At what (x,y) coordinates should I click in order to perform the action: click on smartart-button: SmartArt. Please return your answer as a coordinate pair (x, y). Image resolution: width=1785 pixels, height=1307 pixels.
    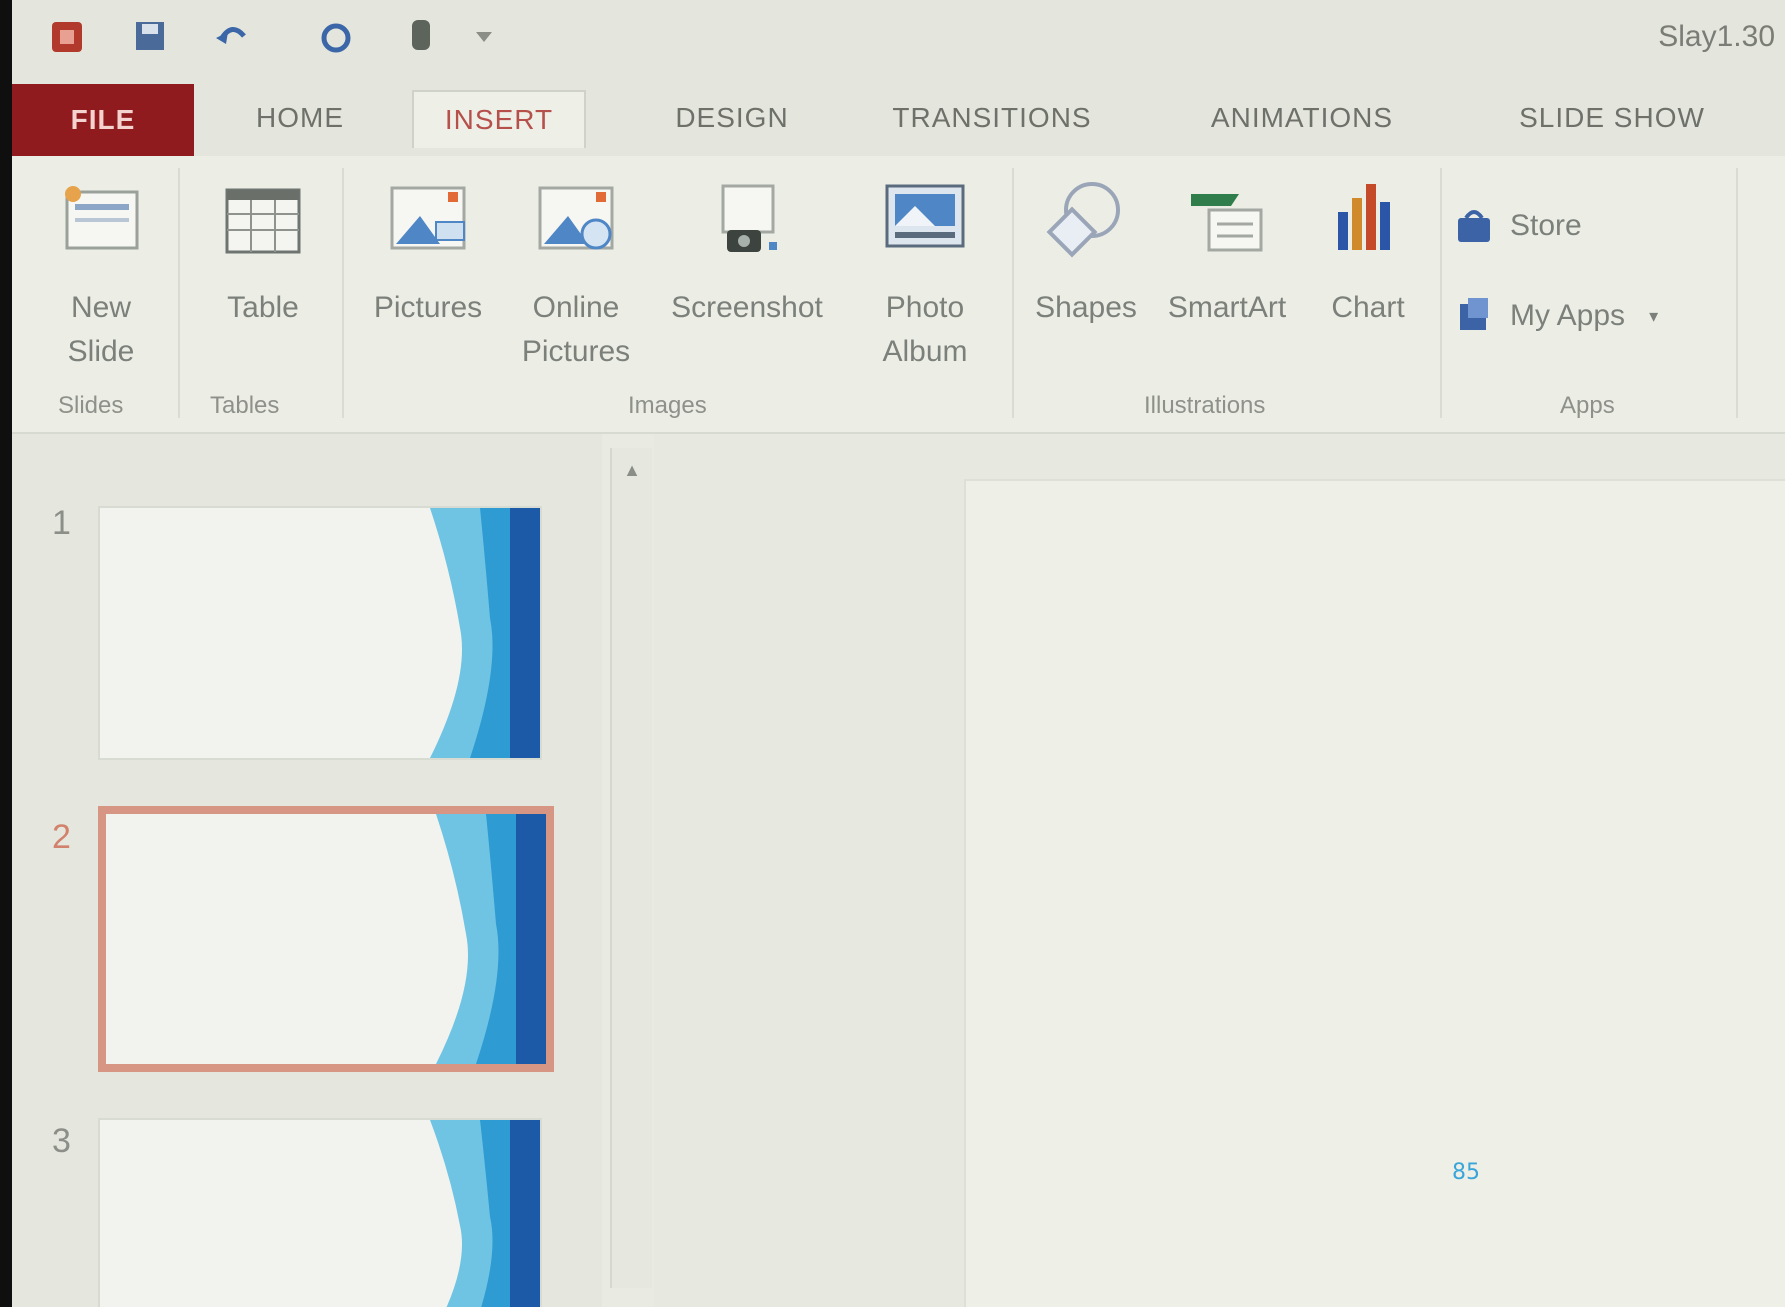
    Looking at the image, I should click on (1227, 251).